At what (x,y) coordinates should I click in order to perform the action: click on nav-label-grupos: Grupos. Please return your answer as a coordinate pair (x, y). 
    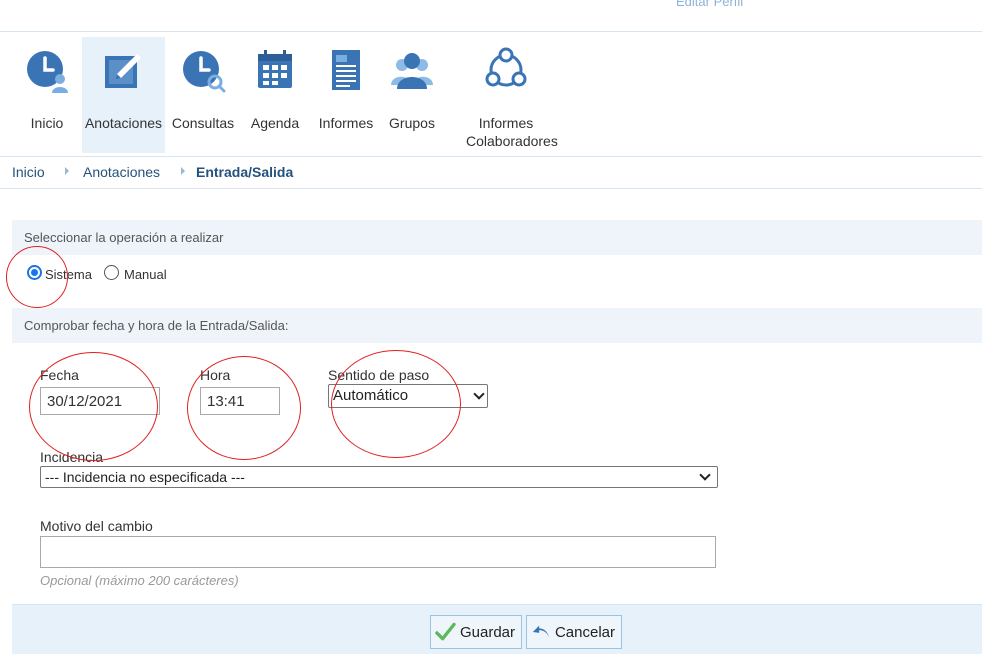
    Looking at the image, I should click on (412, 123).